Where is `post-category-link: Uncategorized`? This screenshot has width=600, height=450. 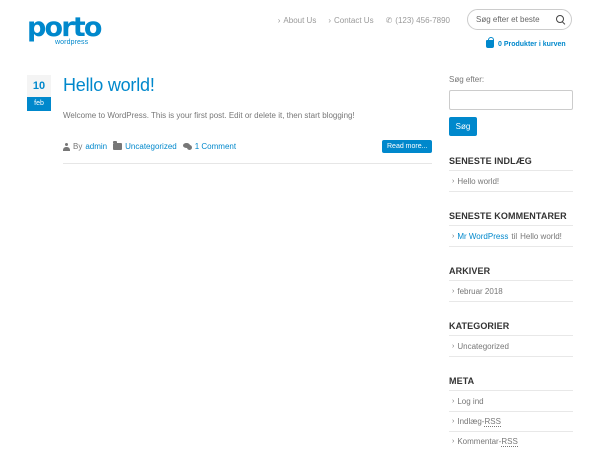 post-category-link: Uncategorized is located at coordinates (151, 146).